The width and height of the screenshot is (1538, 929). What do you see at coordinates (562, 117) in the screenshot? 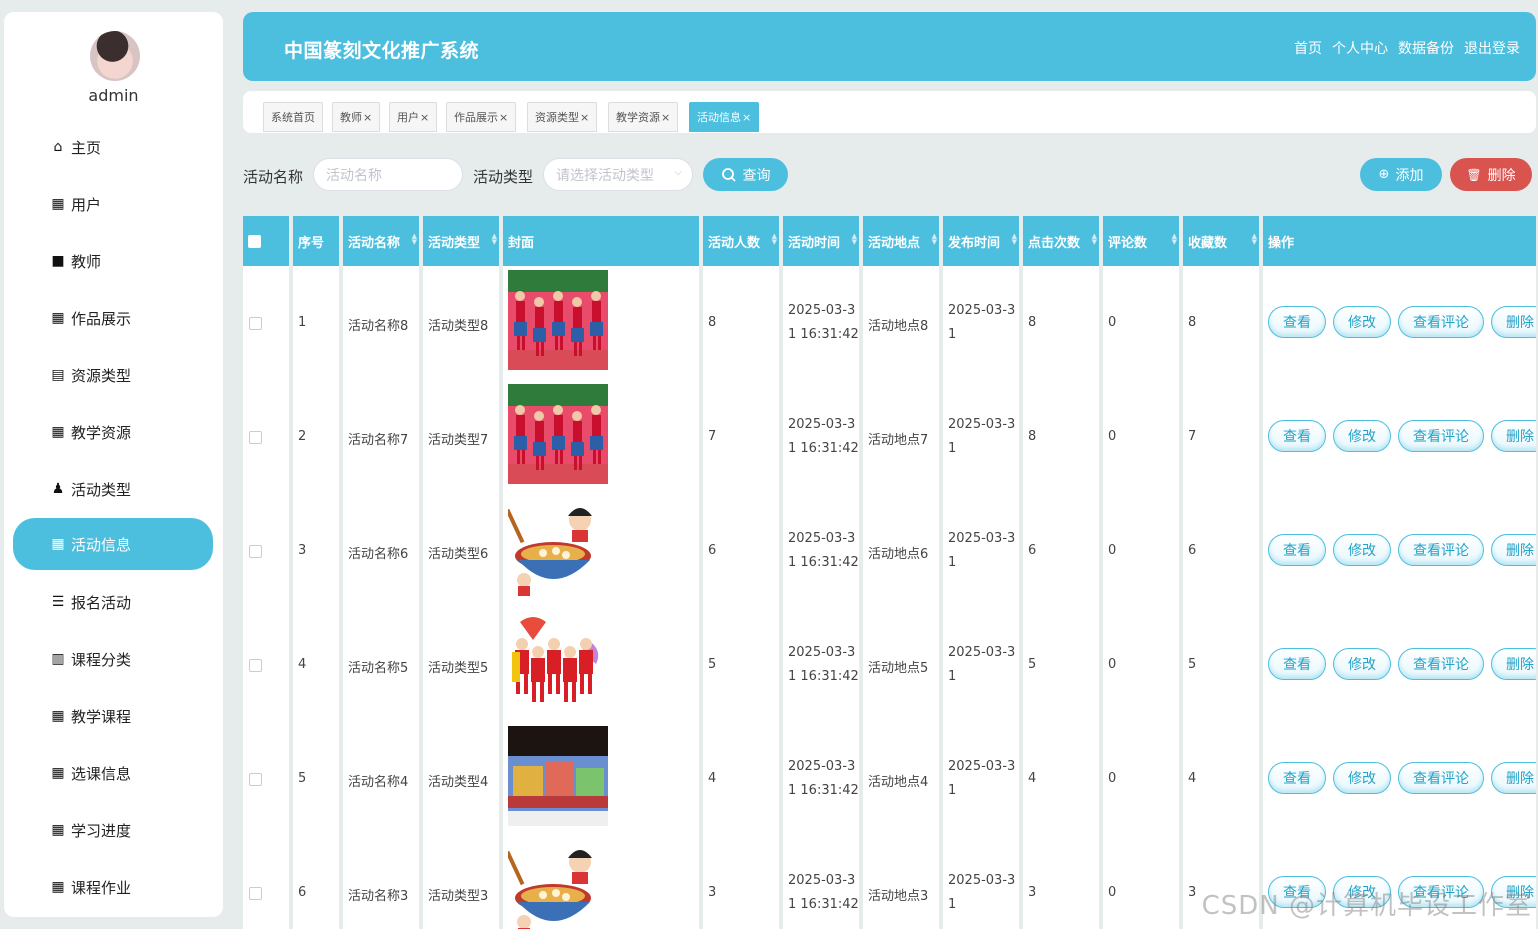
I see `tab-4: 资源类型 ×` at bounding box center [562, 117].